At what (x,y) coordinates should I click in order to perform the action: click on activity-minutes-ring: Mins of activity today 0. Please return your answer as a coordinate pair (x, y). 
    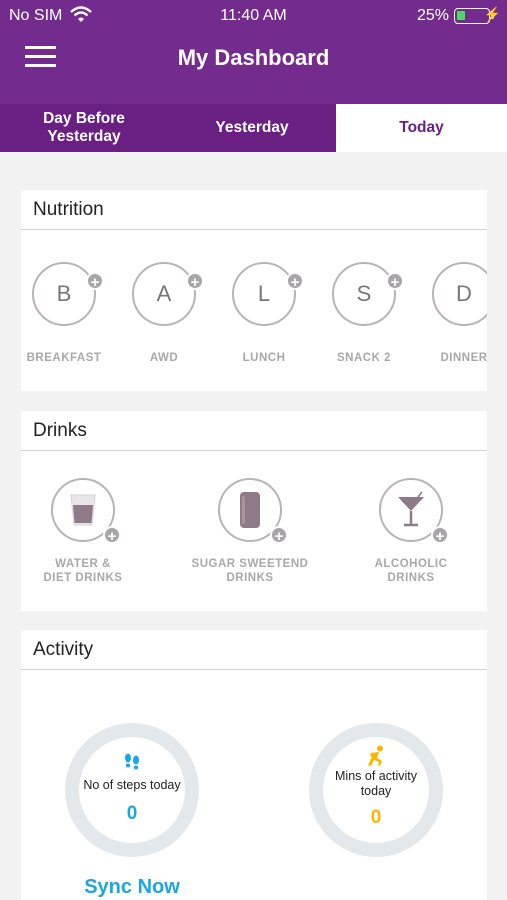
    Looking at the image, I should click on (376, 790).